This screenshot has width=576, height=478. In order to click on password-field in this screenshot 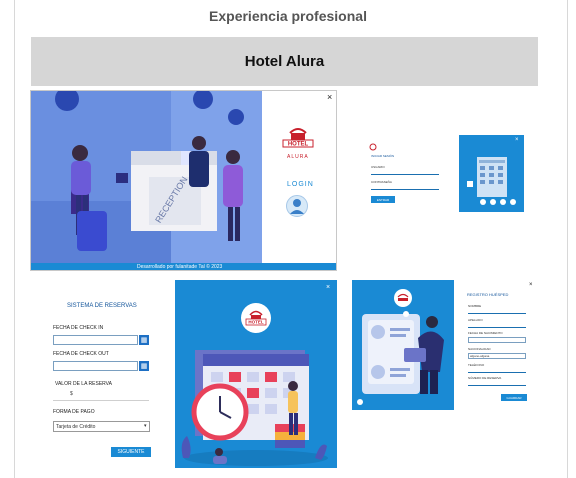, I will do `click(405, 189)`.